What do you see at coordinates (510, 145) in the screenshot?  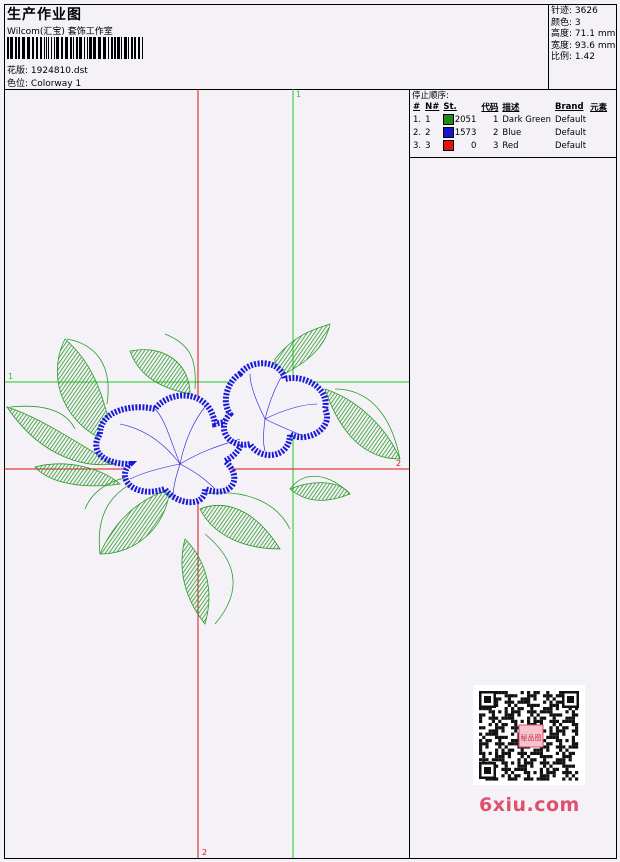 I see `stop-row: 3. 3 0 3 Red Default` at bounding box center [510, 145].